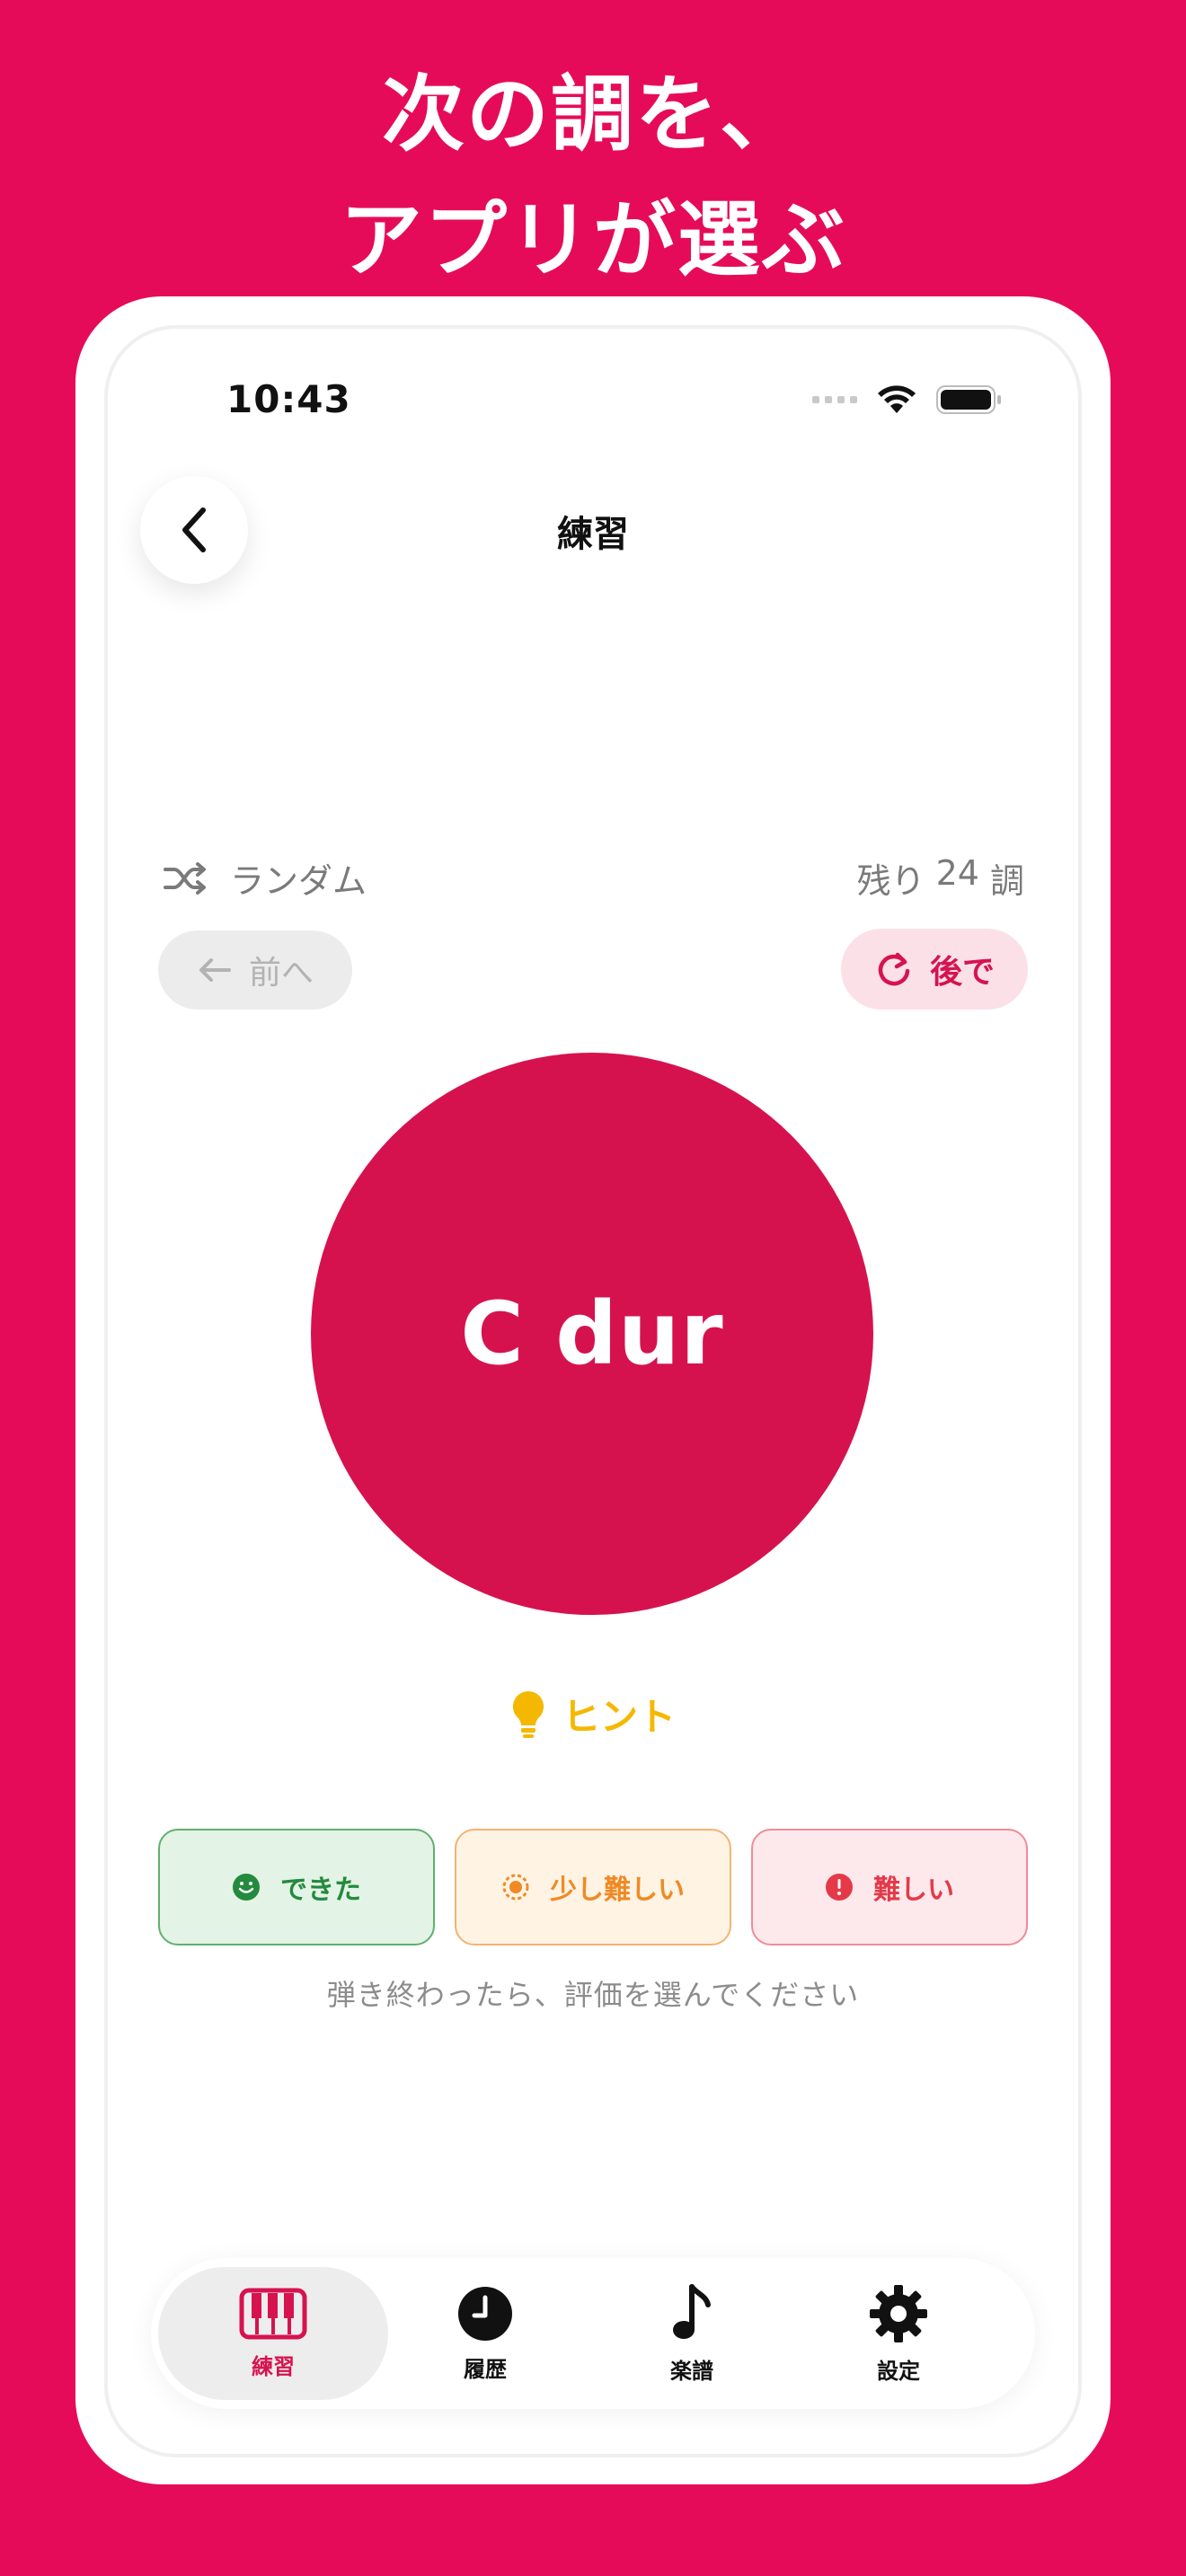 The image size is (1186, 2576). Describe the element at coordinates (593, 178) in the screenshot. I see `promo-headline: 次の調を、 アプリが選ぶ` at that location.